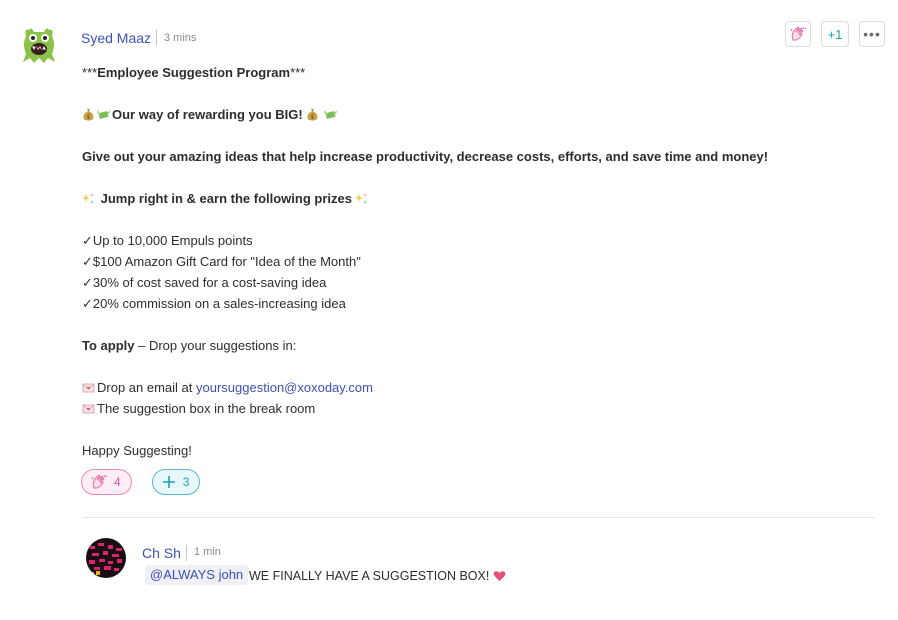 The image size is (898, 620). I want to click on user-mention: @ALWAYS john, so click(197, 575).